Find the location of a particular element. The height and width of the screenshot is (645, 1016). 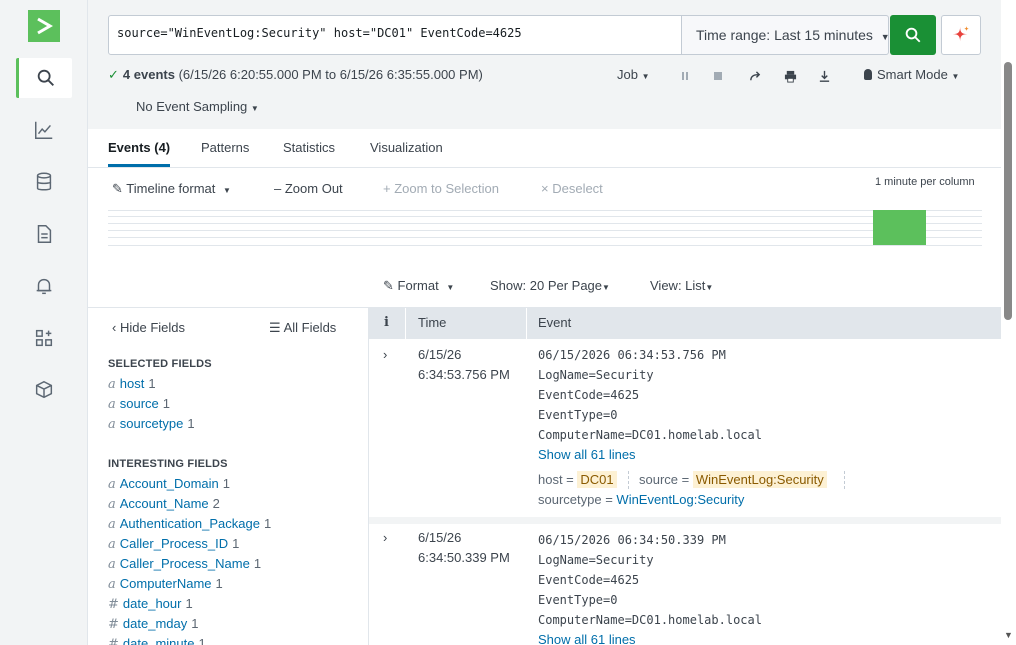

field-name: ComputerName is located at coordinates (165, 583).